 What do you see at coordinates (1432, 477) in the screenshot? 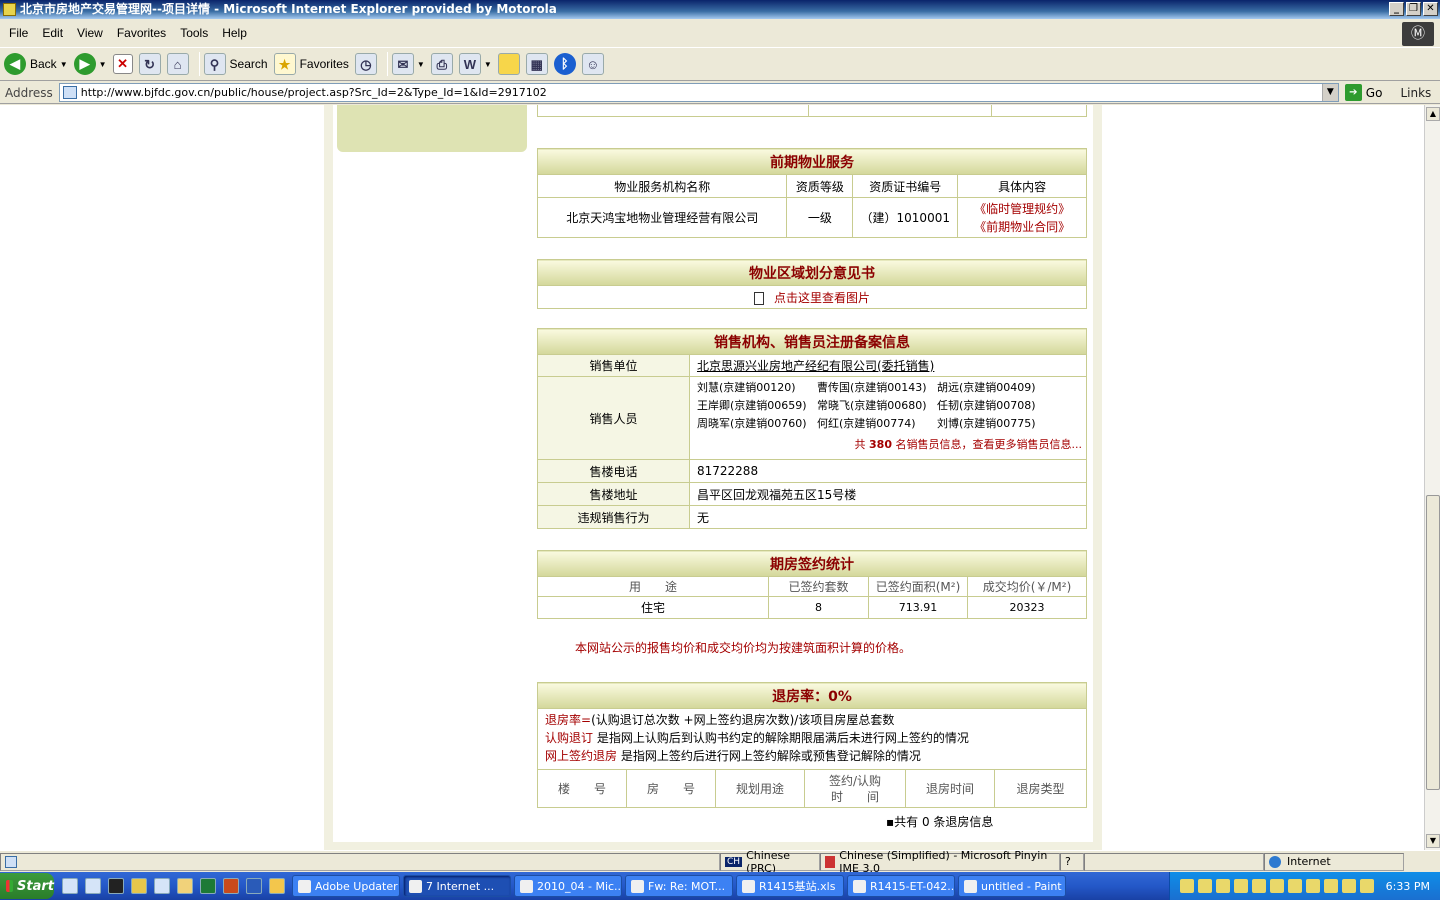
I see `vertical-scrollbar: ▲ ▼` at bounding box center [1432, 477].